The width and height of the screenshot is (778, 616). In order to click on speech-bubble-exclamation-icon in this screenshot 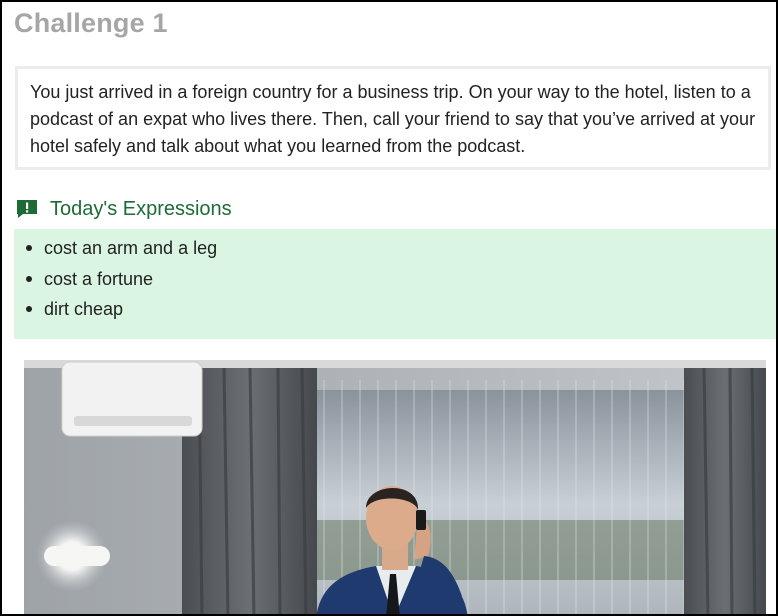, I will do `click(27, 209)`.